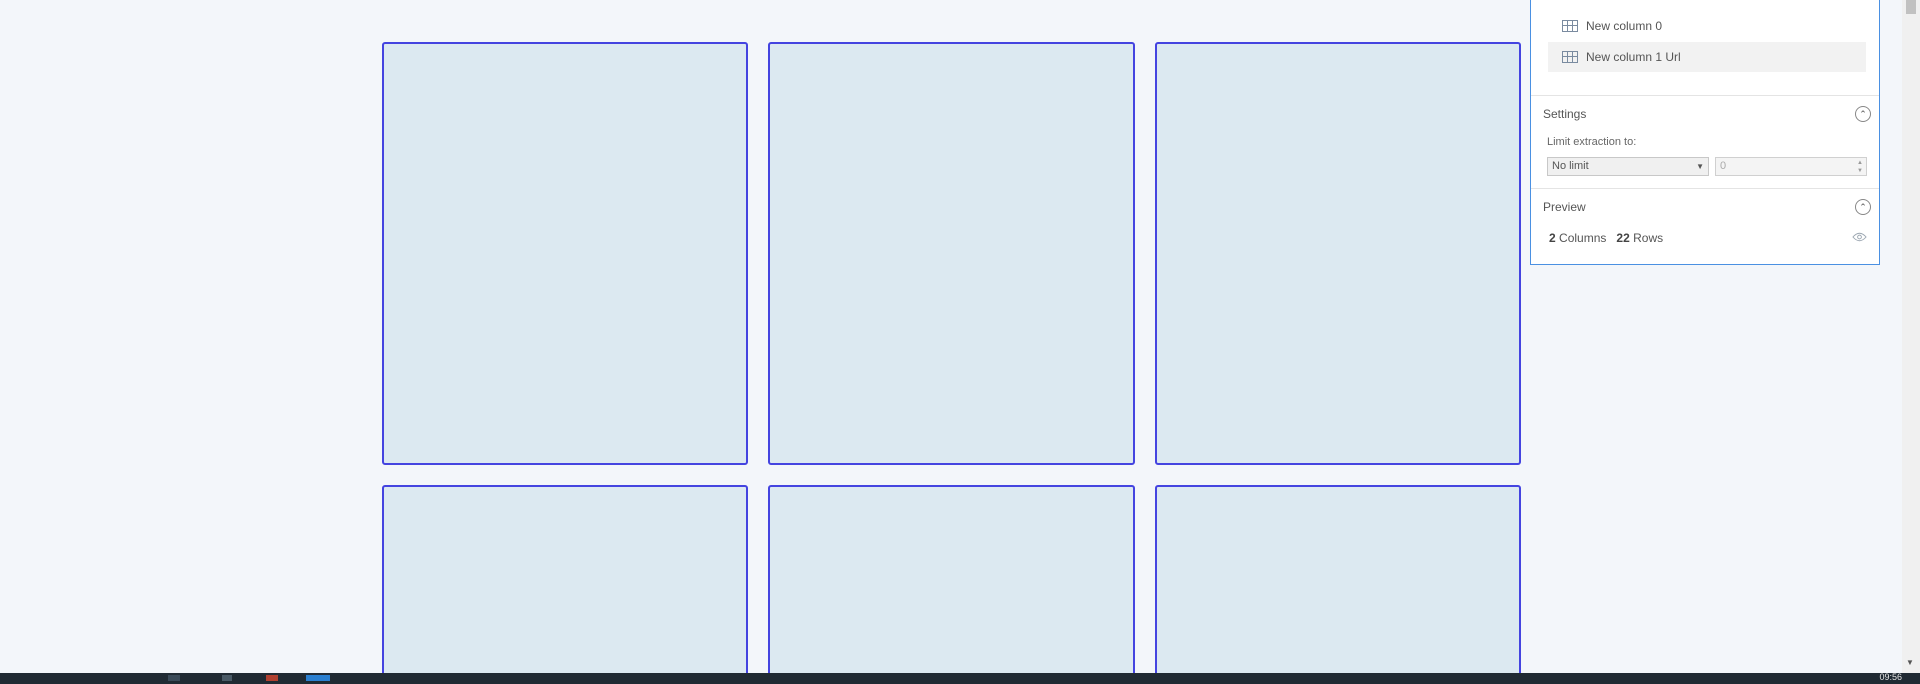  What do you see at coordinates (1859, 237) in the screenshot?
I see `eye-icon` at bounding box center [1859, 237].